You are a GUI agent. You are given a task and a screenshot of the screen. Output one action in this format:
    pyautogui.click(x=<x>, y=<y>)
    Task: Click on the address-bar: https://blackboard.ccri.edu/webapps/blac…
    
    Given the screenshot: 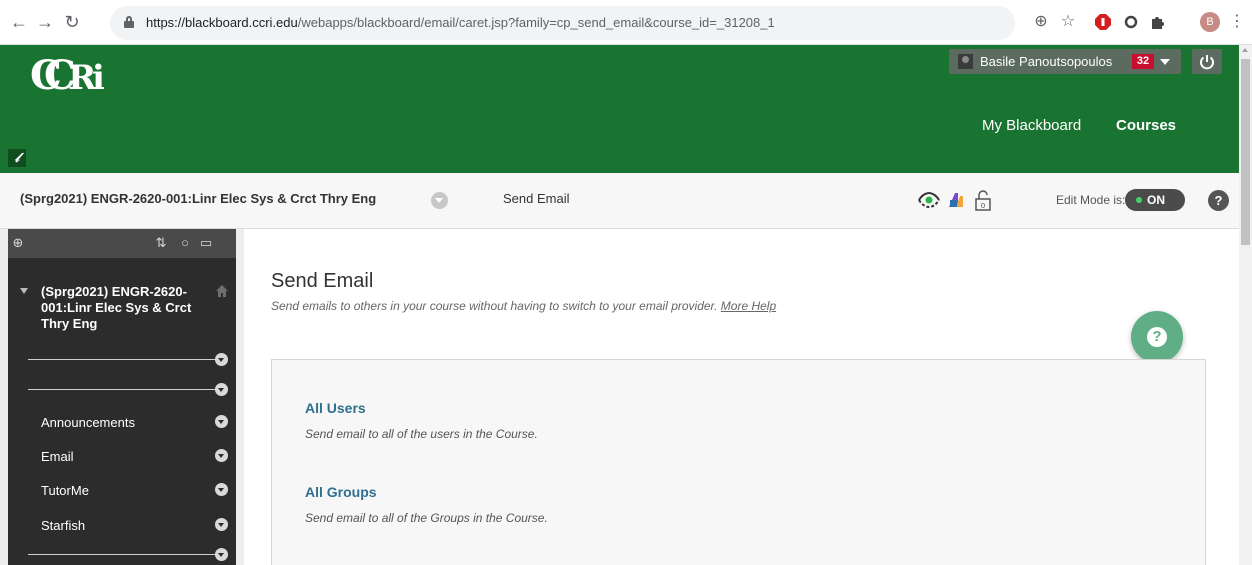 What is the action you would take?
    pyautogui.click(x=562, y=23)
    